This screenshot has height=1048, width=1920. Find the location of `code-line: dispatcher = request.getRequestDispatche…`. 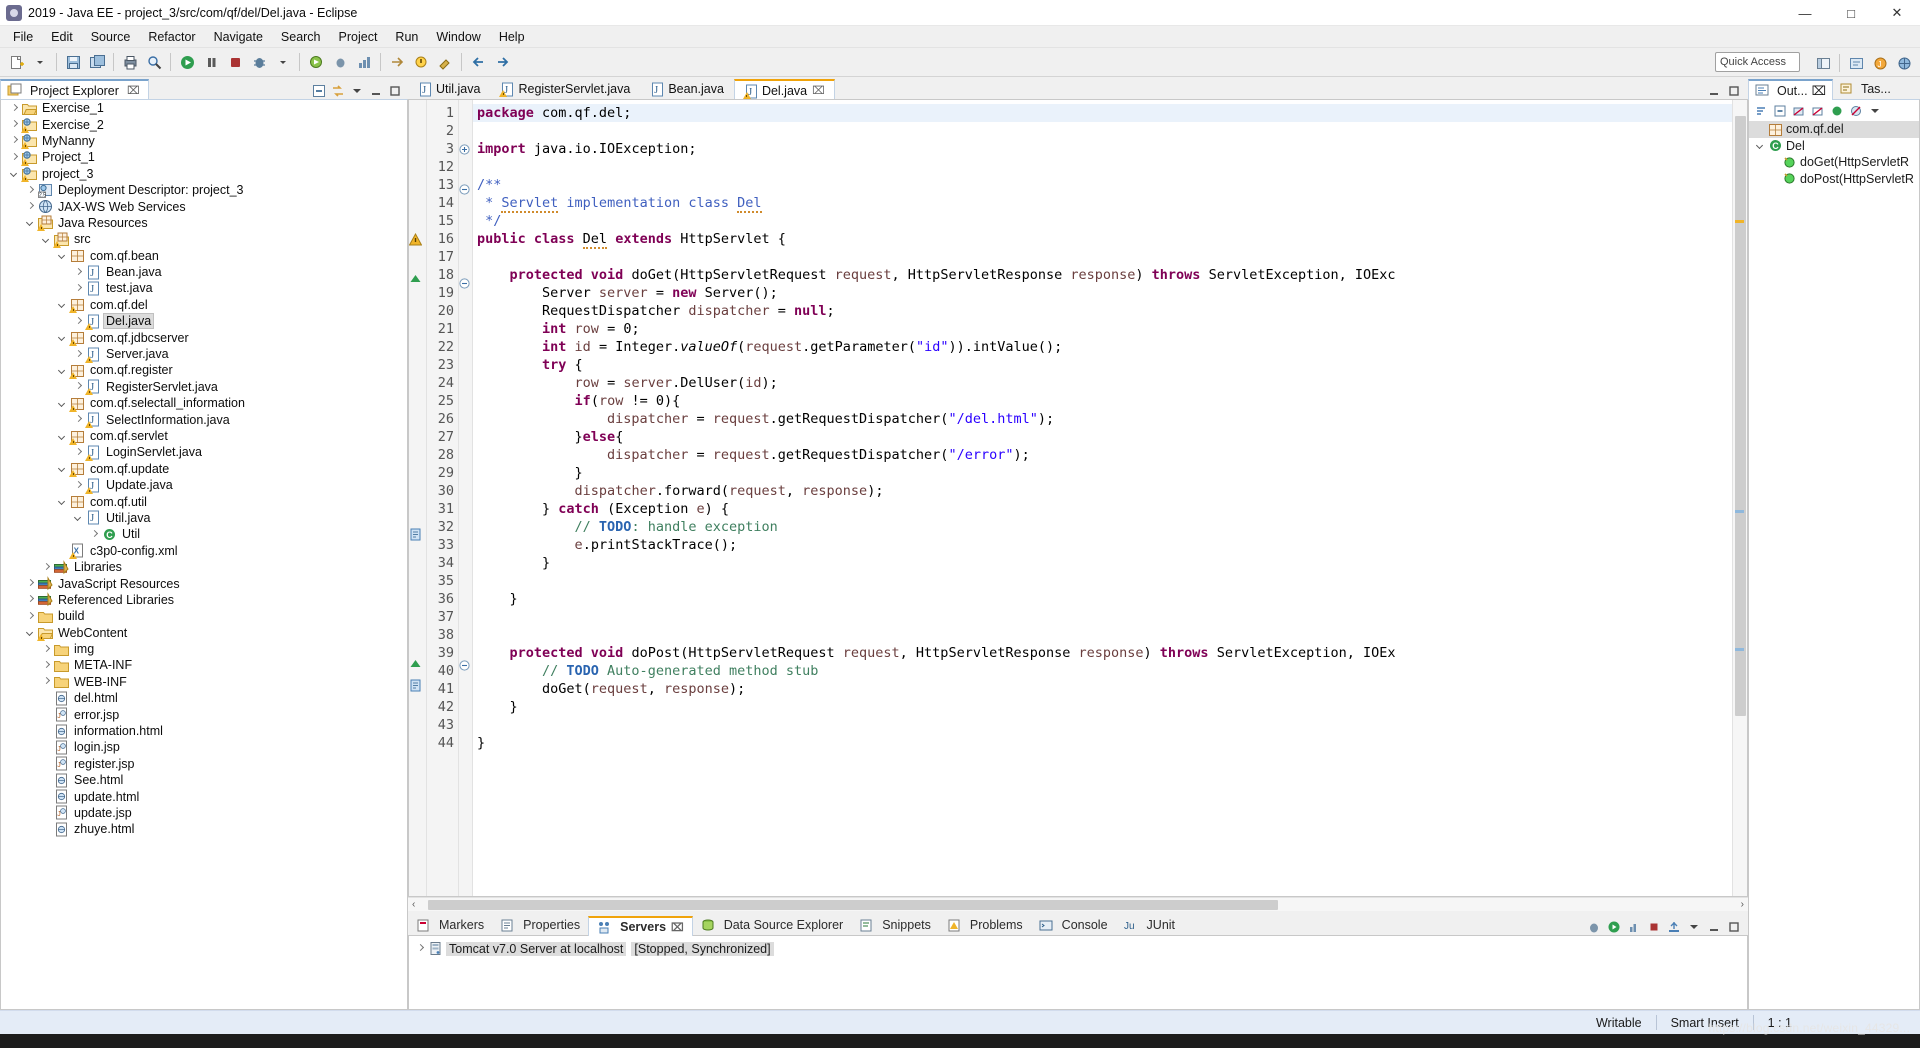

code-line: dispatcher = request.getRequestDispatche… is located at coordinates (1102, 455).